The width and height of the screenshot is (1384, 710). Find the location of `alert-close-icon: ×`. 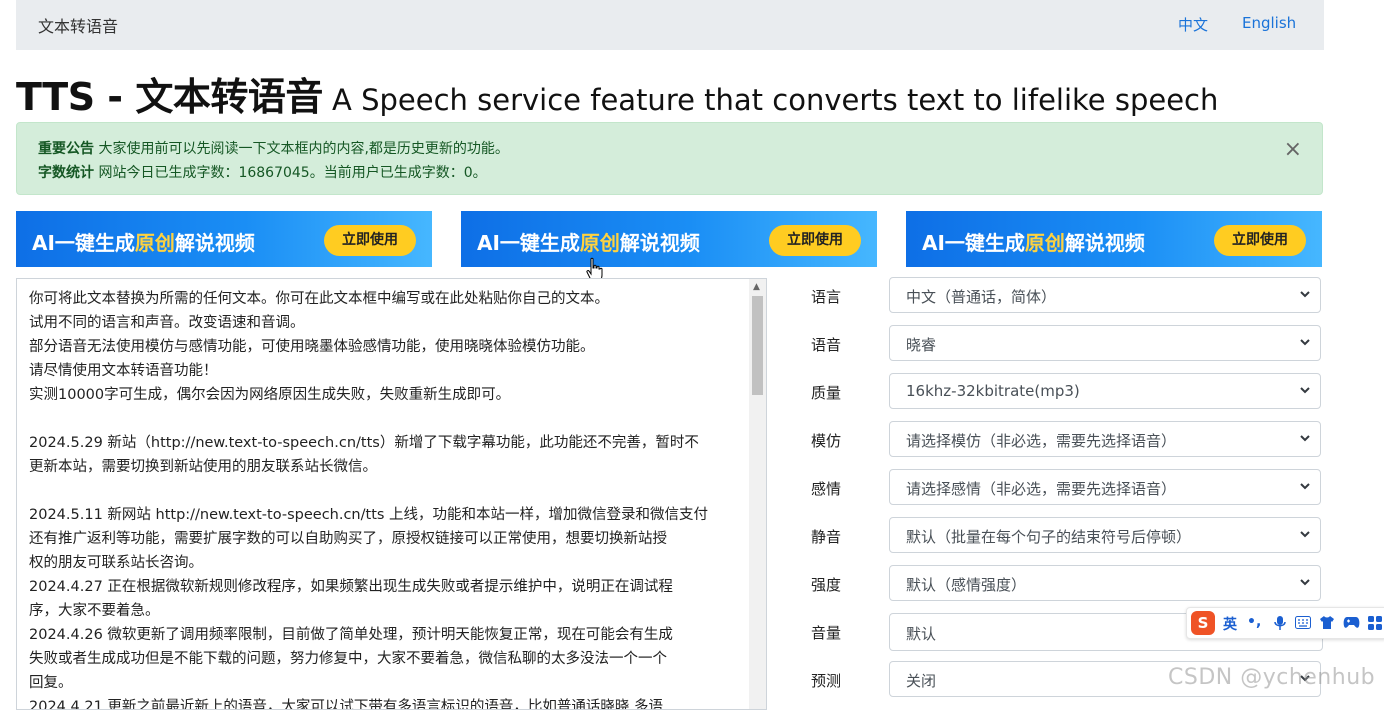

alert-close-icon: × is located at coordinates (1293, 149).